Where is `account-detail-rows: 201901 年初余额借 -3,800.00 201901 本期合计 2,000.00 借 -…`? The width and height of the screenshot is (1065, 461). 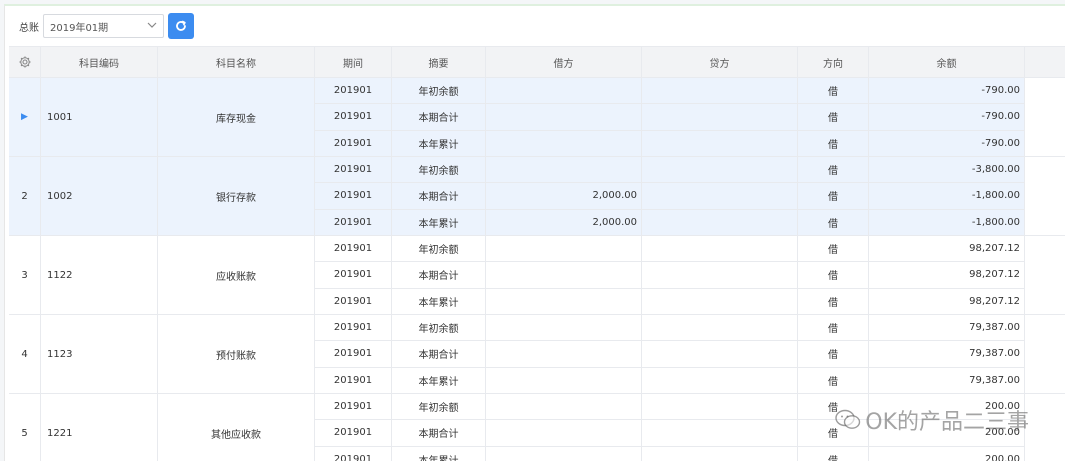 account-detail-rows: 201901 年初余额借 -3,800.00 201901 本期合计 2,000.00 借 -… is located at coordinates (670, 196).